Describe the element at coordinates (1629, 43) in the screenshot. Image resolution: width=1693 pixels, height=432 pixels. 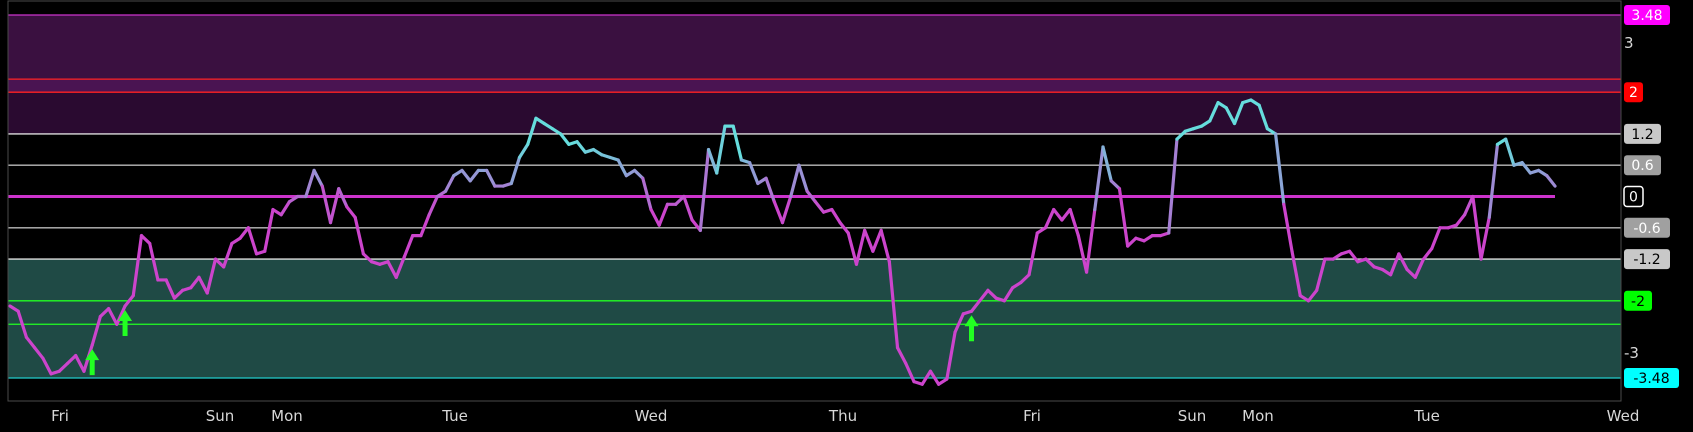
I see `y-tick-label: 3` at that location.